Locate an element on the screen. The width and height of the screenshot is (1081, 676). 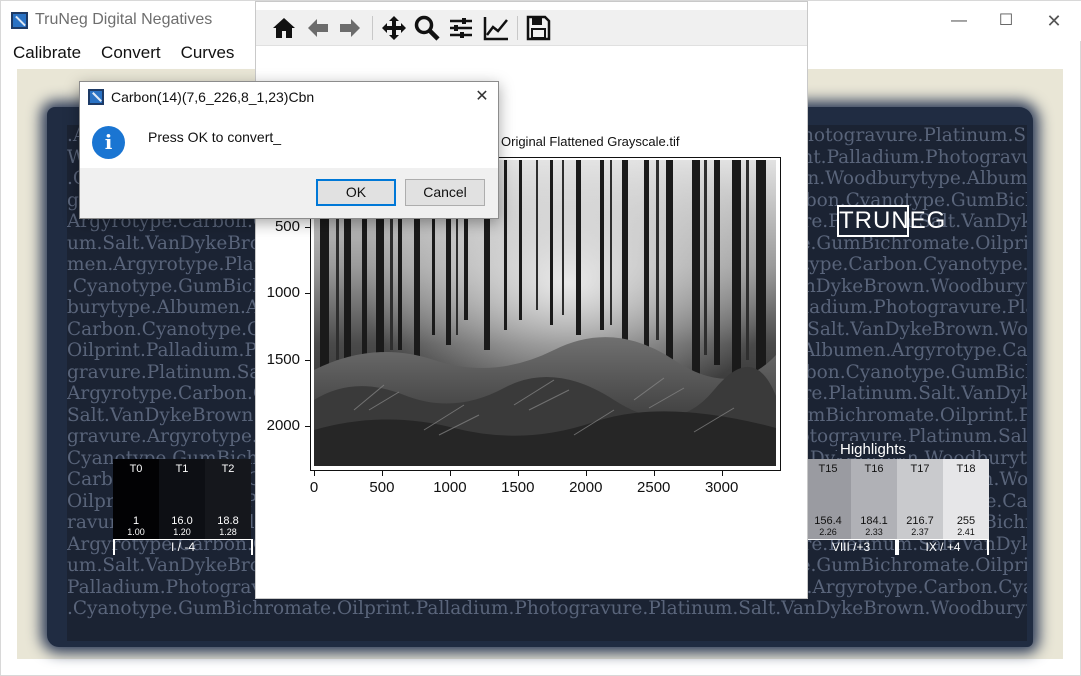
dialog-close-button: ✕ is located at coordinates (482, 97).